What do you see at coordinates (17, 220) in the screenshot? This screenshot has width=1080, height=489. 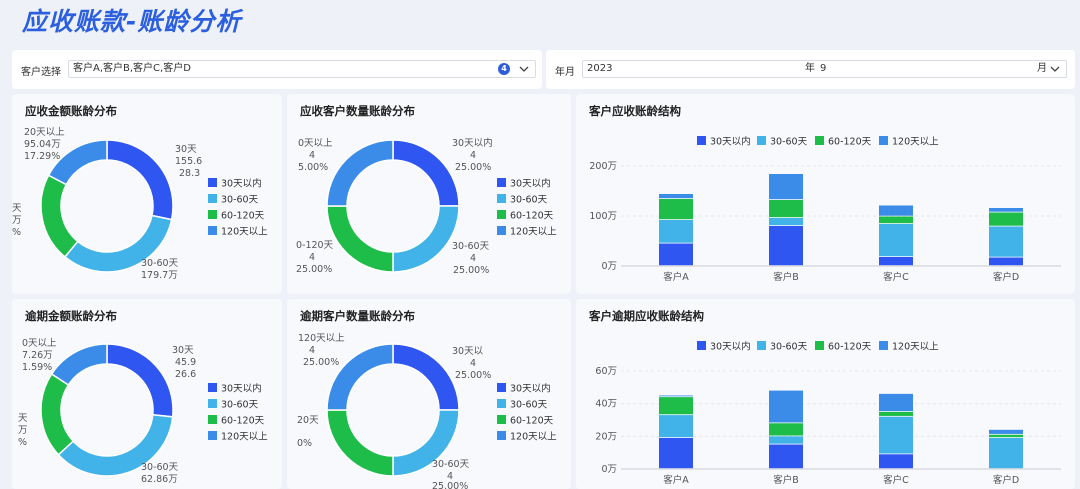 I see `label-120-amount: 万` at bounding box center [17, 220].